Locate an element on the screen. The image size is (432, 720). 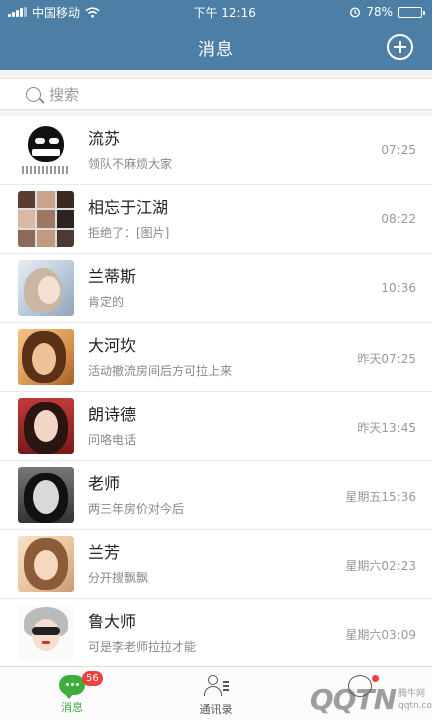
title-bar: 消息 is located at coordinates (216, 47).